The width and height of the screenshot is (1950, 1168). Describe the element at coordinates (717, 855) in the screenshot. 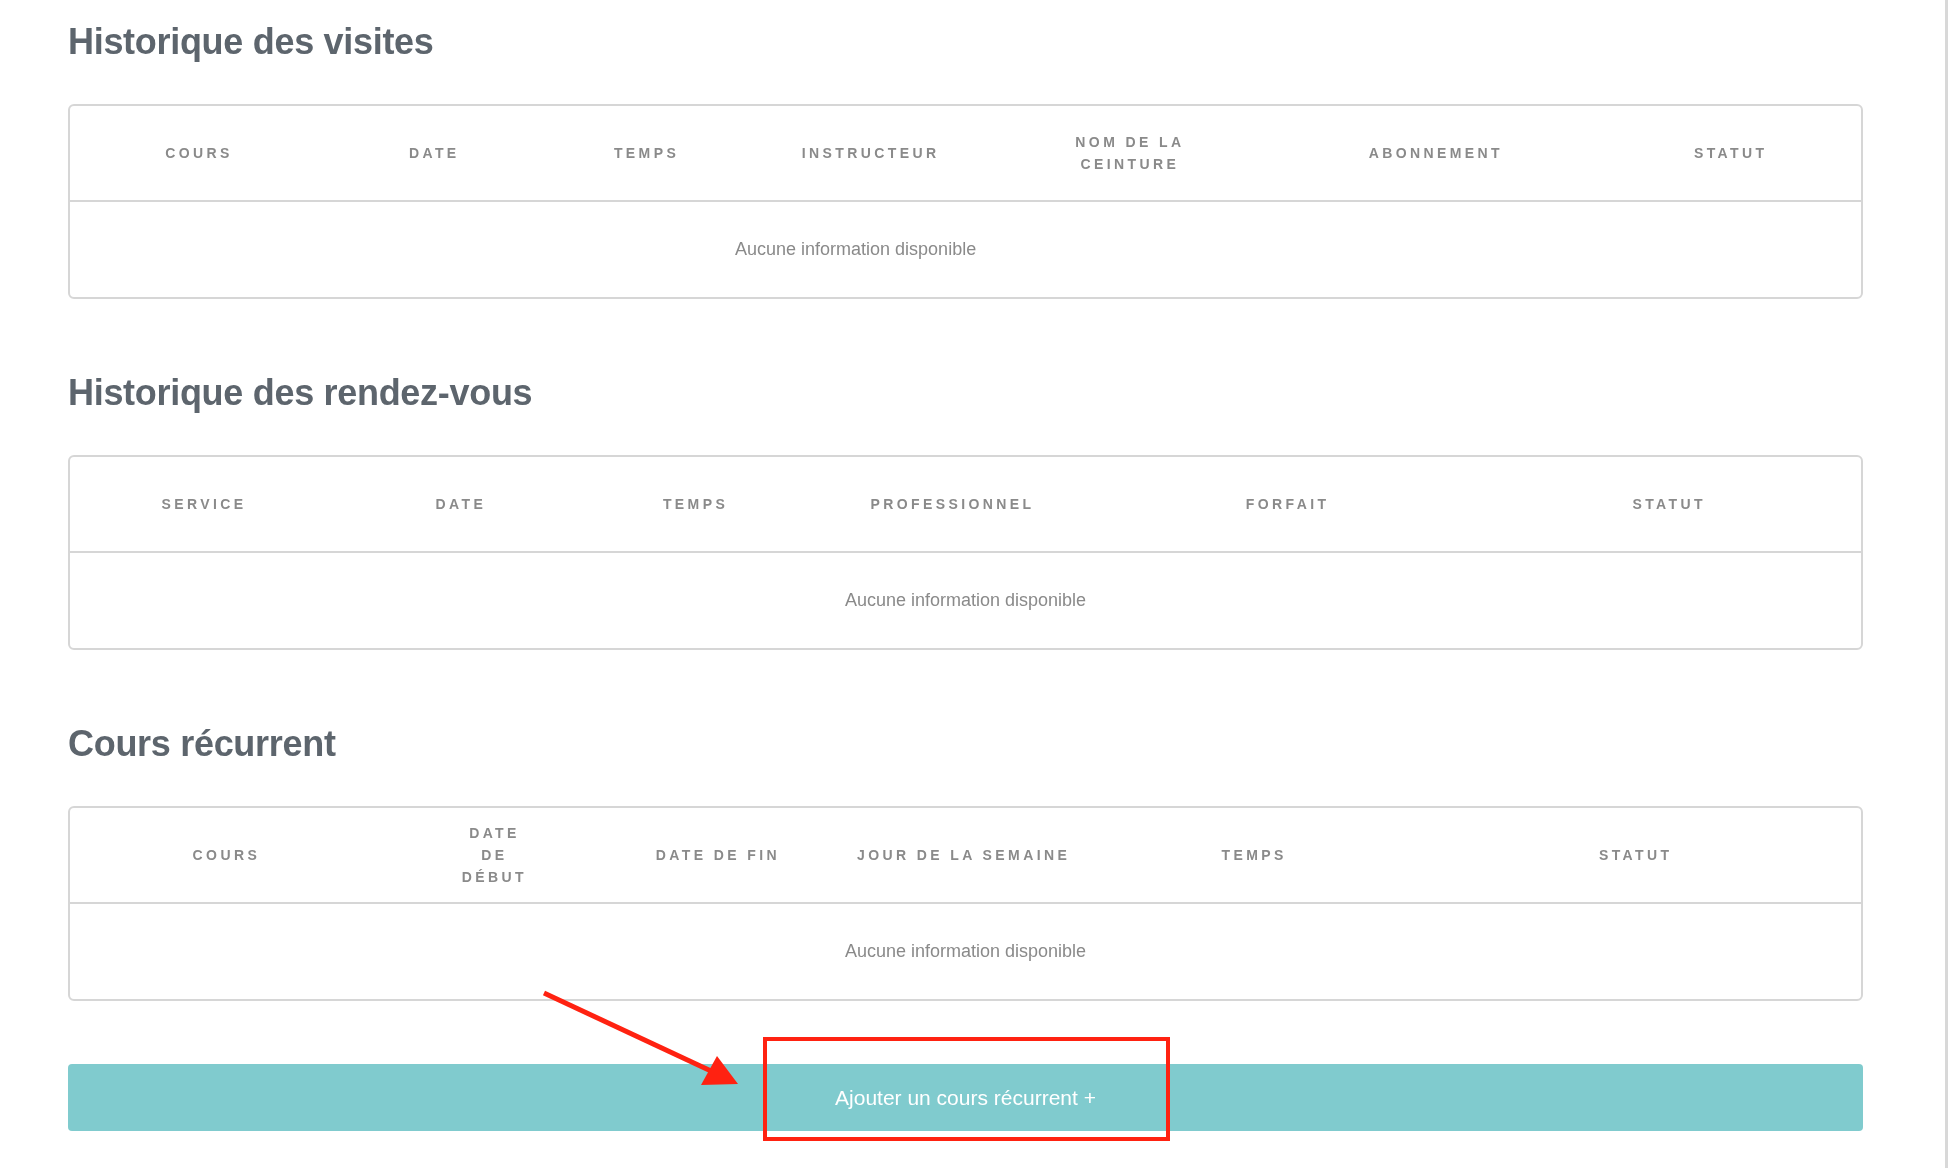

I see `column-header: DATE DE FIN` at that location.